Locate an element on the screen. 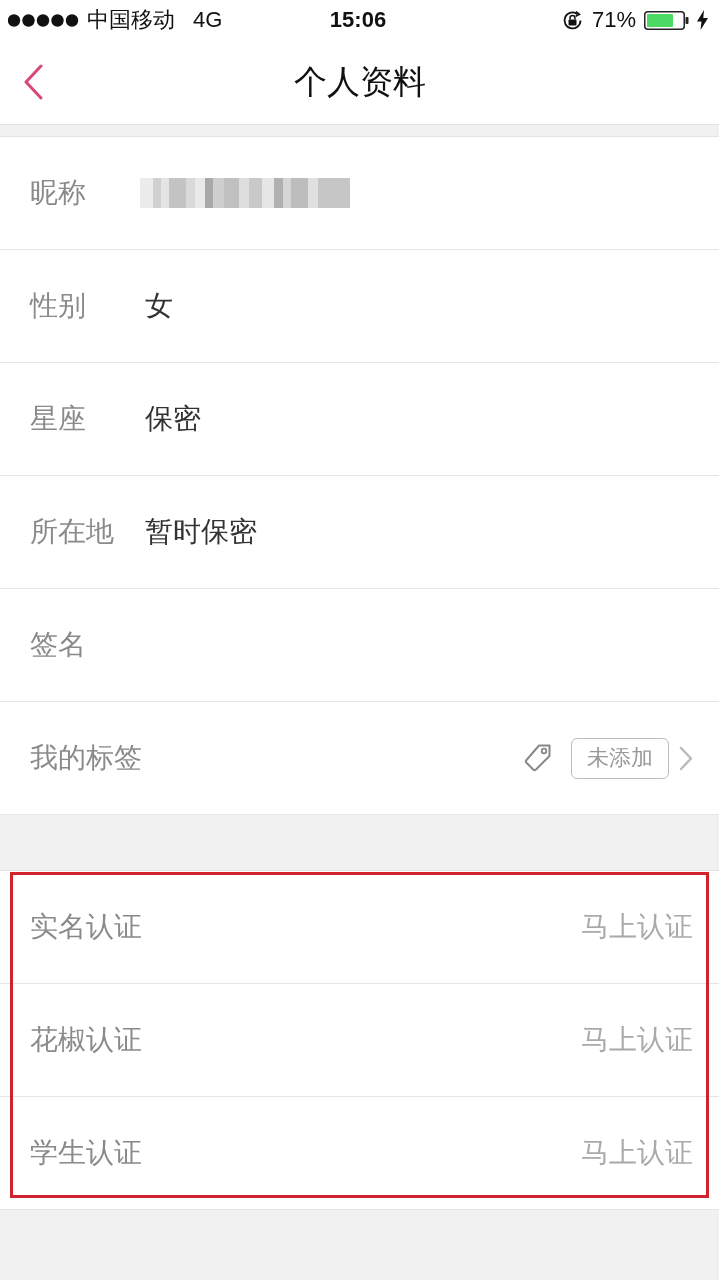  field-label: 我的标签 is located at coordinates (86, 758).